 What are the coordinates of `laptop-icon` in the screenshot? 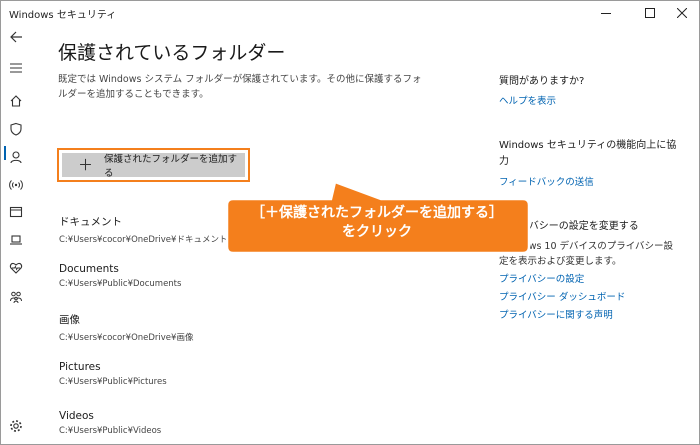 It's located at (16, 240).